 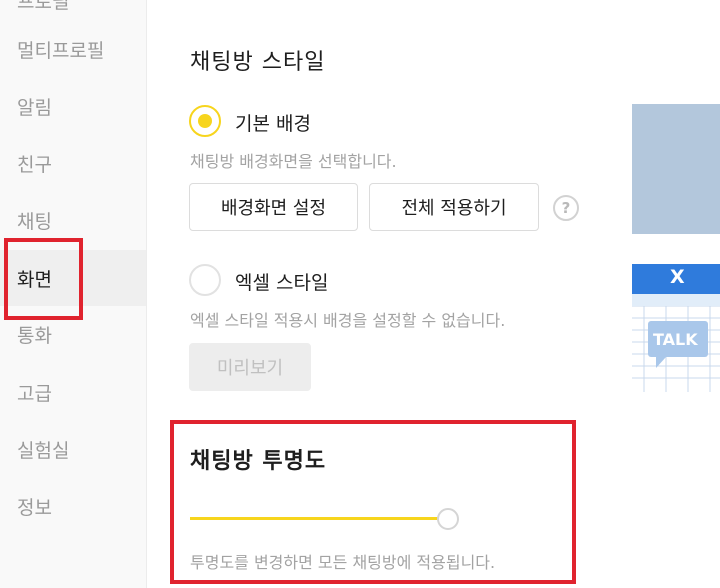 I want to click on sidebar-item-calls: 통화, so click(x=73, y=334).